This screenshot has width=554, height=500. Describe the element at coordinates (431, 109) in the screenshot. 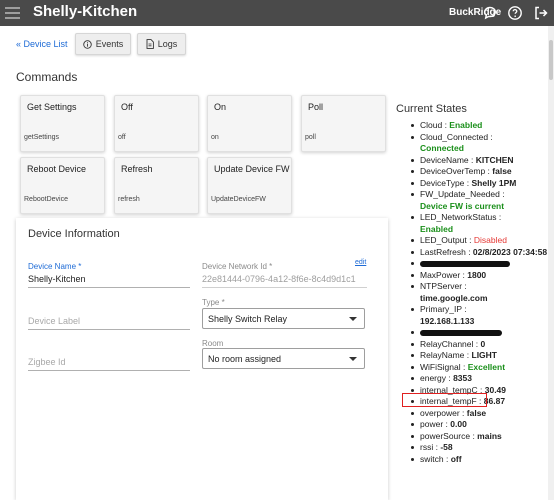

I see `current-states-heading: Current States` at that location.